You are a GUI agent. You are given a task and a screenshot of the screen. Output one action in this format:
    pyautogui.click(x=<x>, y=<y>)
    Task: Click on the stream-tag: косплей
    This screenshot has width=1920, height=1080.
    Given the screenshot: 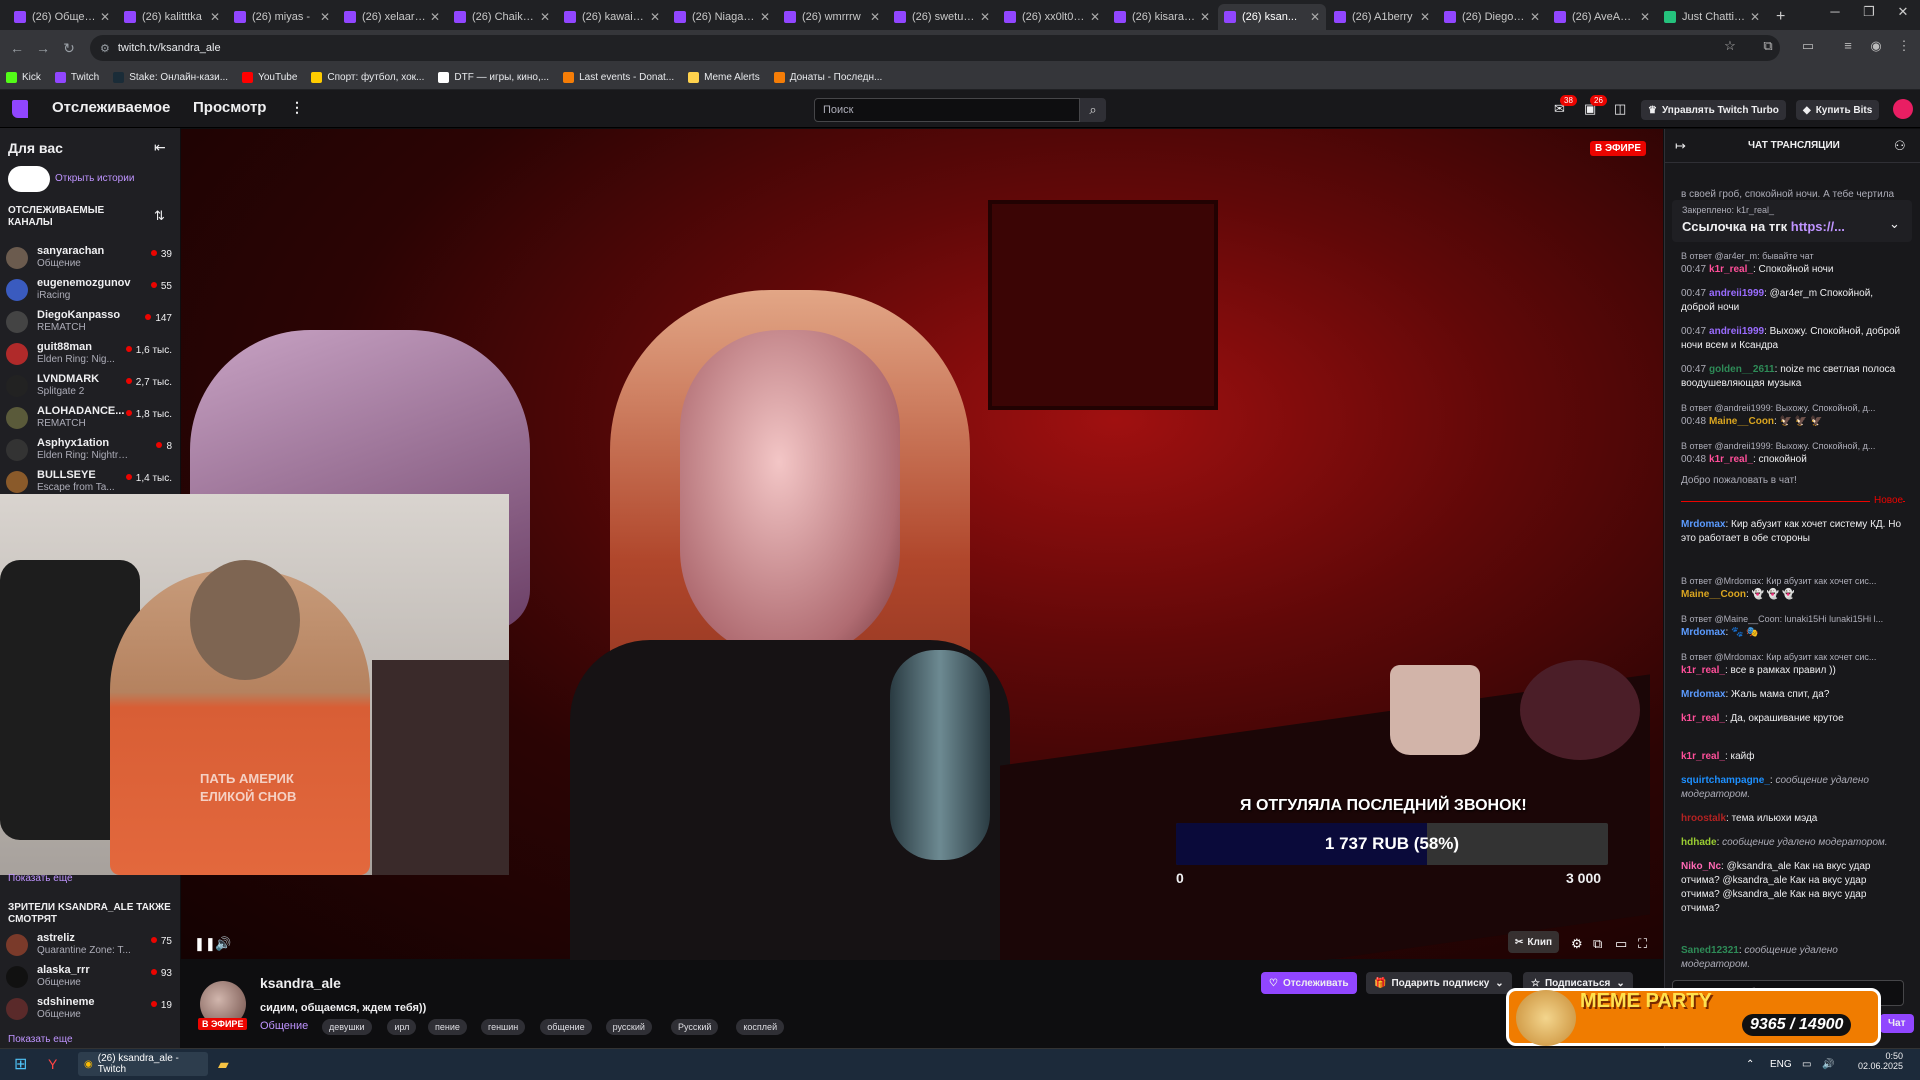 What is the action you would take?
    pyautogui.click(x=760, y=1027)
    